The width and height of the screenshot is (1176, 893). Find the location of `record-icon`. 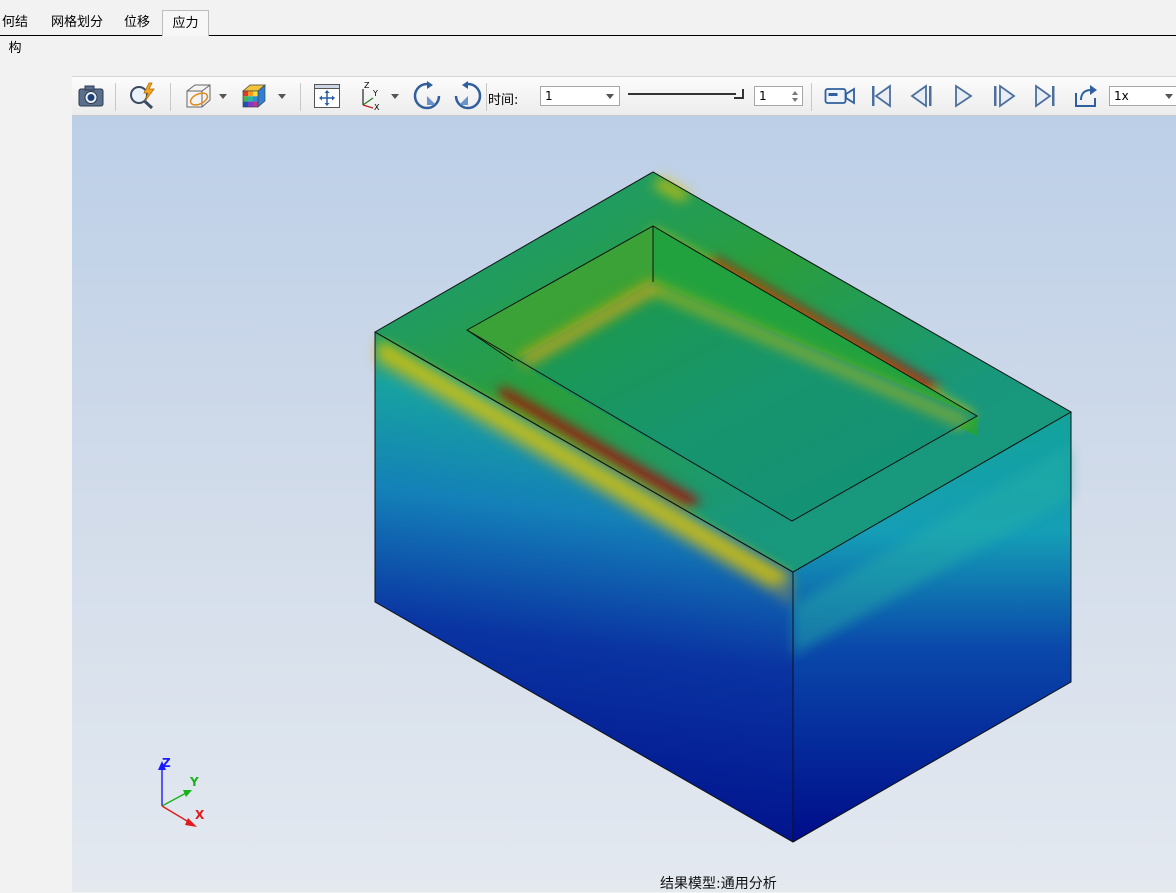

record-icon is located at coordinates (839, 96).